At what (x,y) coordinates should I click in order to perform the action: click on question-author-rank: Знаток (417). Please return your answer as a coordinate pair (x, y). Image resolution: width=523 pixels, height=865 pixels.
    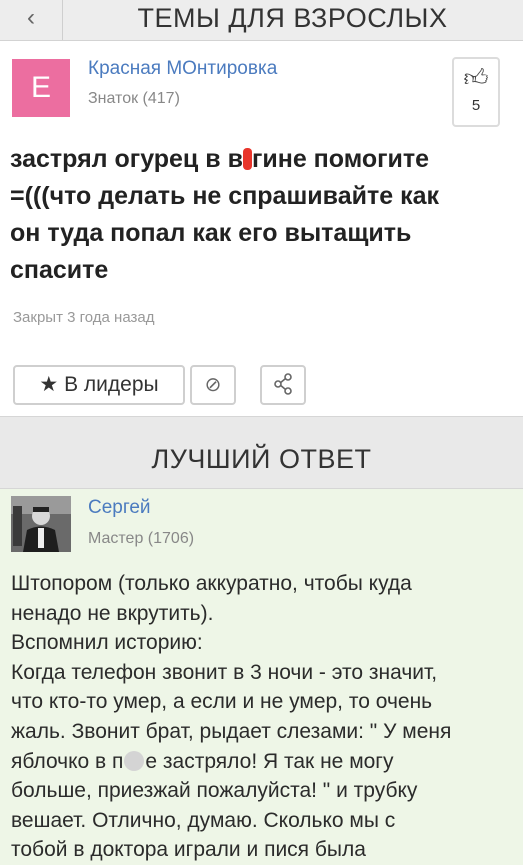
    Looking at the image, I should click on (134, 98).